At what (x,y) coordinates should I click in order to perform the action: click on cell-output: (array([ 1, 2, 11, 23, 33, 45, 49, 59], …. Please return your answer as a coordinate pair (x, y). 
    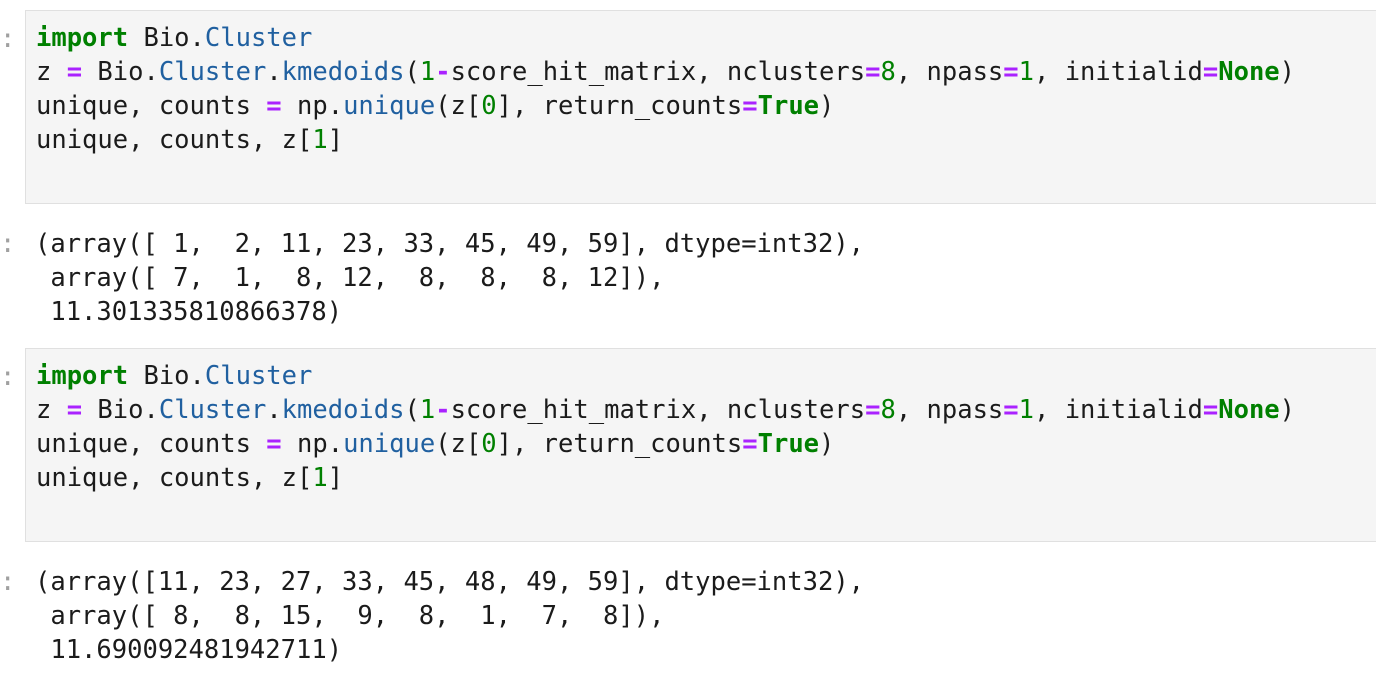
    Looking at the image, I should click on (449, 278).